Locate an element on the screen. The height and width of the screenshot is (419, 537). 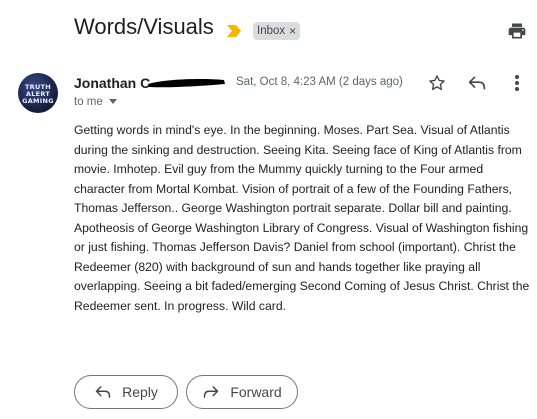
forward-label: Forward is located at coordinates (256, 392).